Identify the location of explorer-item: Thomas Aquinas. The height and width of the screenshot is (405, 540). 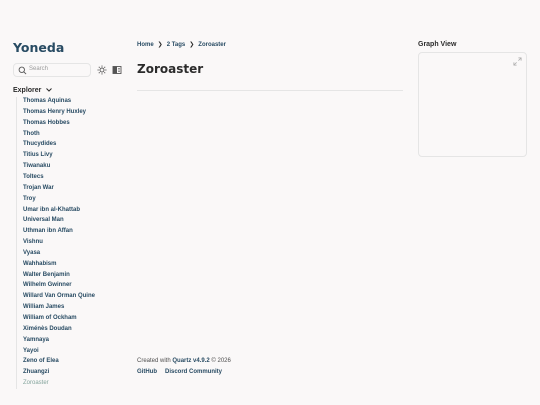
(47, 101).